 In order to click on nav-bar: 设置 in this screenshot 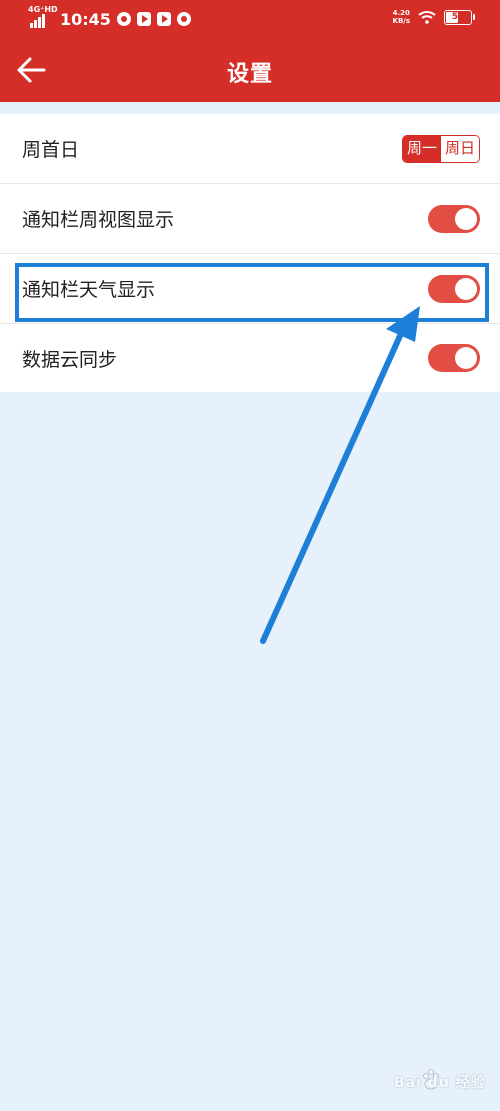, I will do `click(250, 70)`.